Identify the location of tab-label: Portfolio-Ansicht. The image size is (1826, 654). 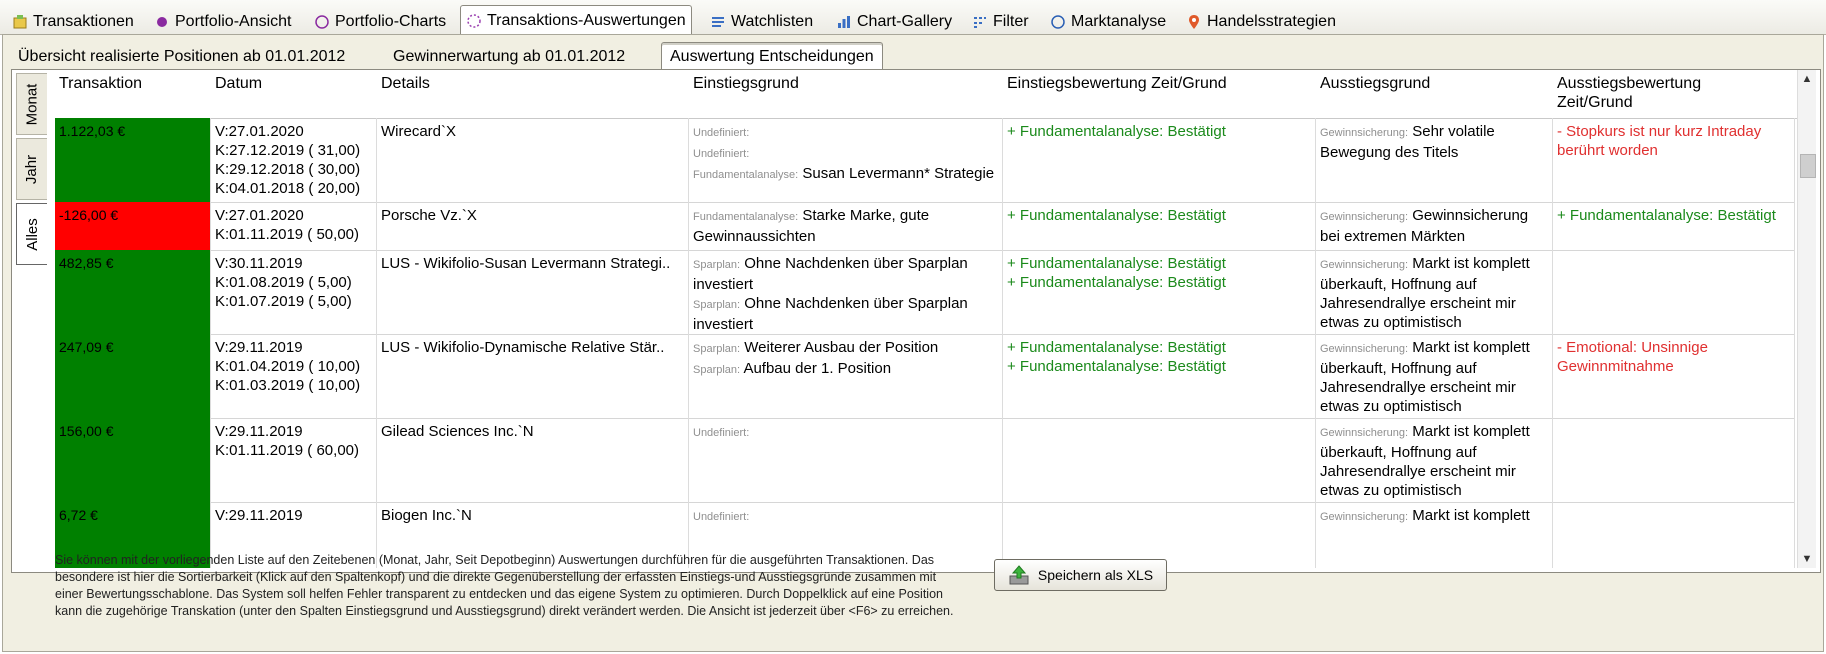
(233, 21).